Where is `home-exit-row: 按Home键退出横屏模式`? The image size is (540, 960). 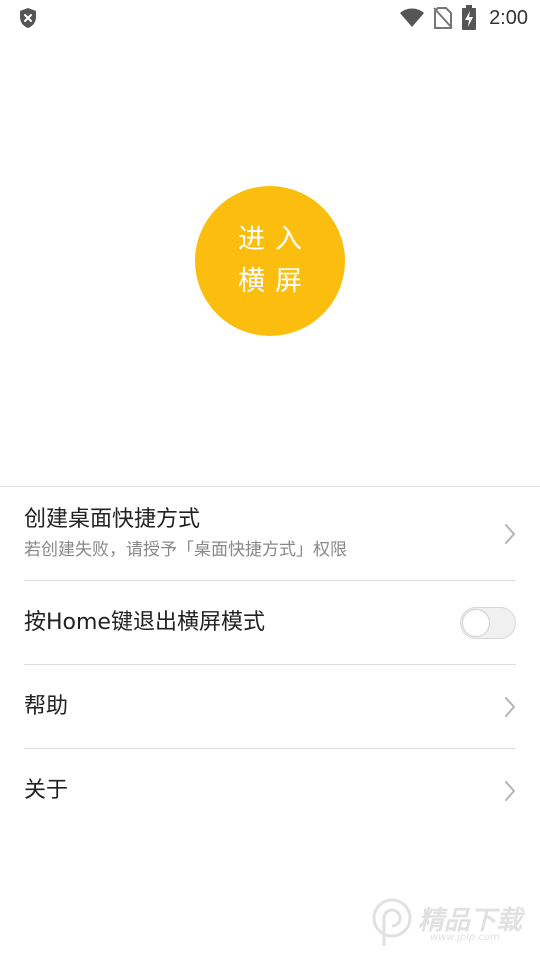
home-exit-row: 按Home键退出横屏模式 is located at coordinates (270, 623).